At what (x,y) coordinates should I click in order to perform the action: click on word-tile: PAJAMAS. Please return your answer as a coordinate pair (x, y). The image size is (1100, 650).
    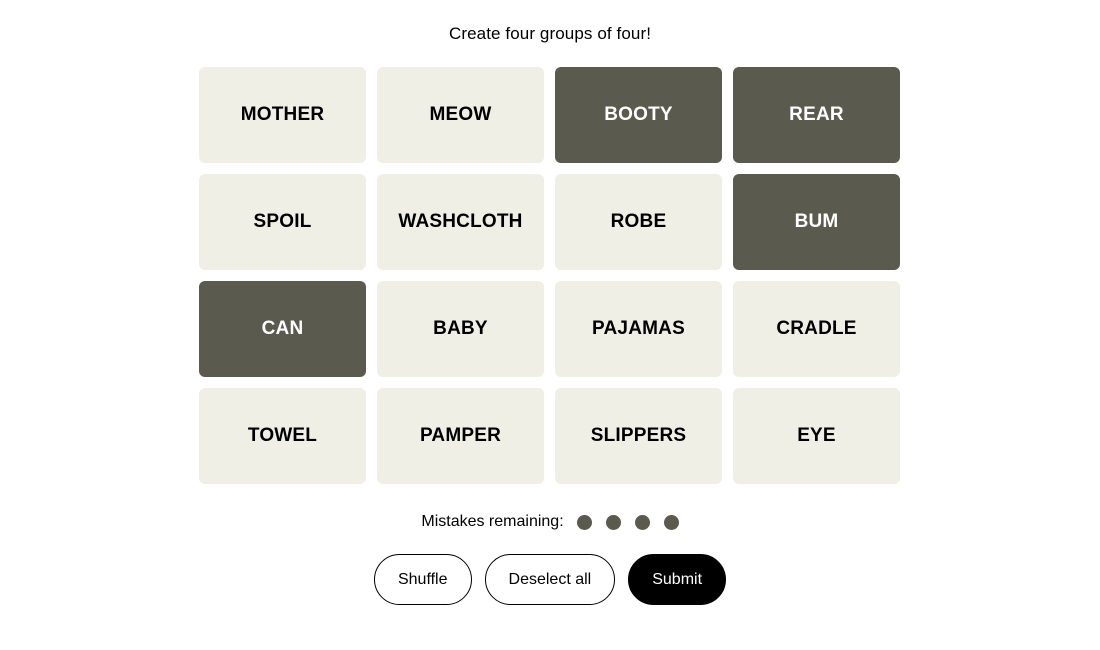
    Looking at the image, I should click on (638, 329).